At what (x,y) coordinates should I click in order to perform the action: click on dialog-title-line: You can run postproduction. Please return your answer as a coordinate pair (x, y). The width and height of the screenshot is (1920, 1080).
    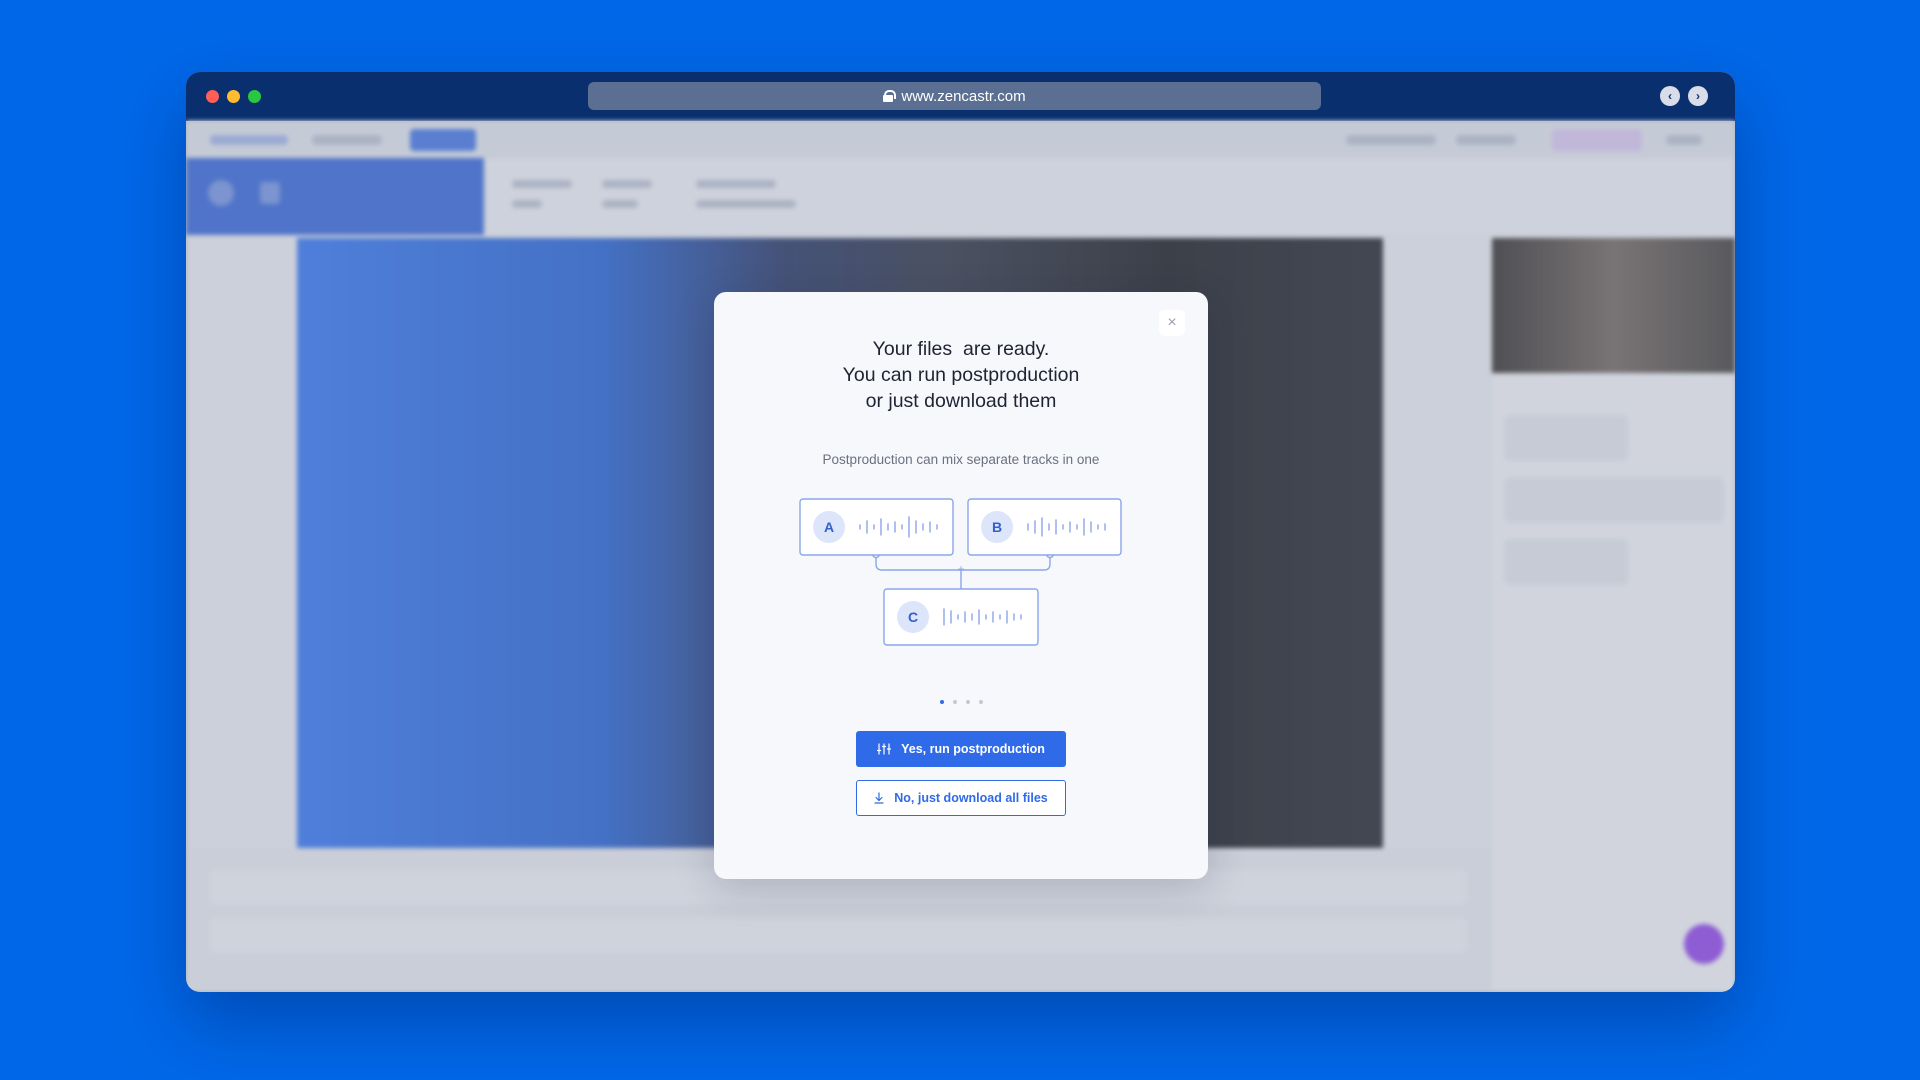
    Looking at the image, I should click on (961, 375).